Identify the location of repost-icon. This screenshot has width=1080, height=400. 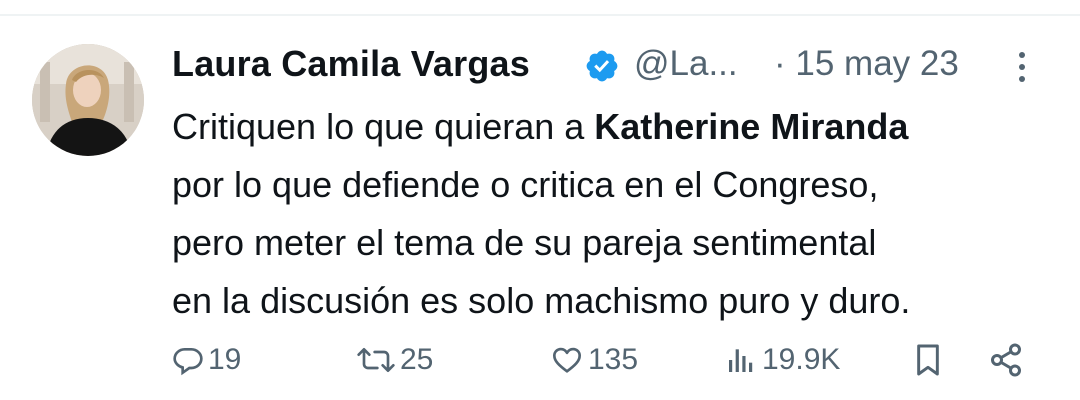
(376, 360).